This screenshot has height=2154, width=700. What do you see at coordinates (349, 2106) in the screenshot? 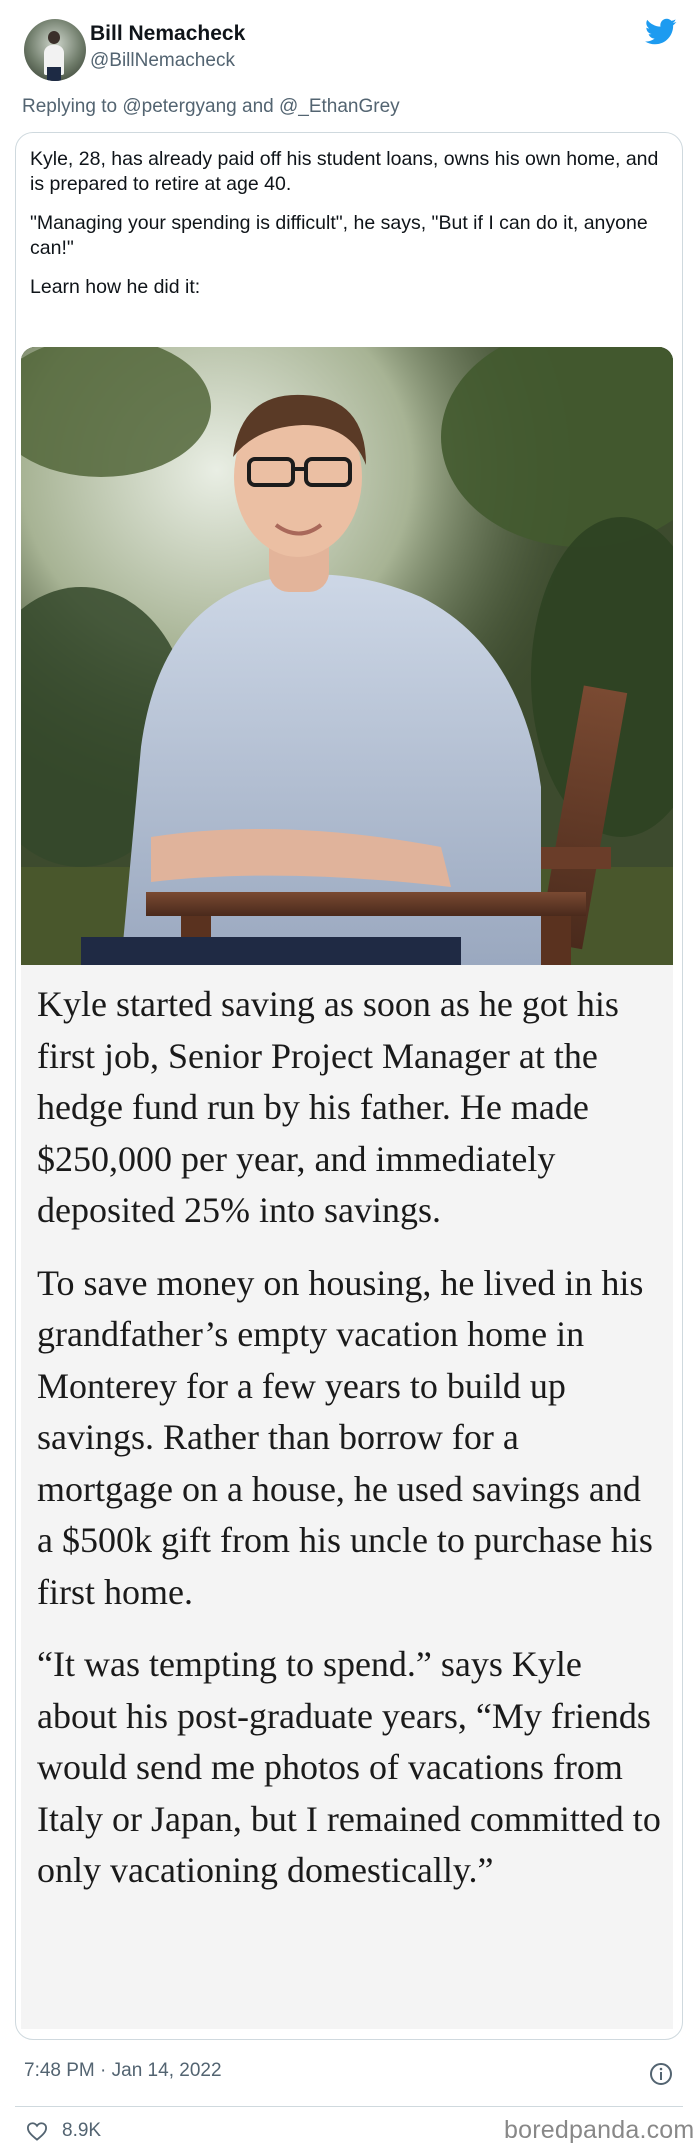
I see `footer-divider` at bounding box center [349, 2106].